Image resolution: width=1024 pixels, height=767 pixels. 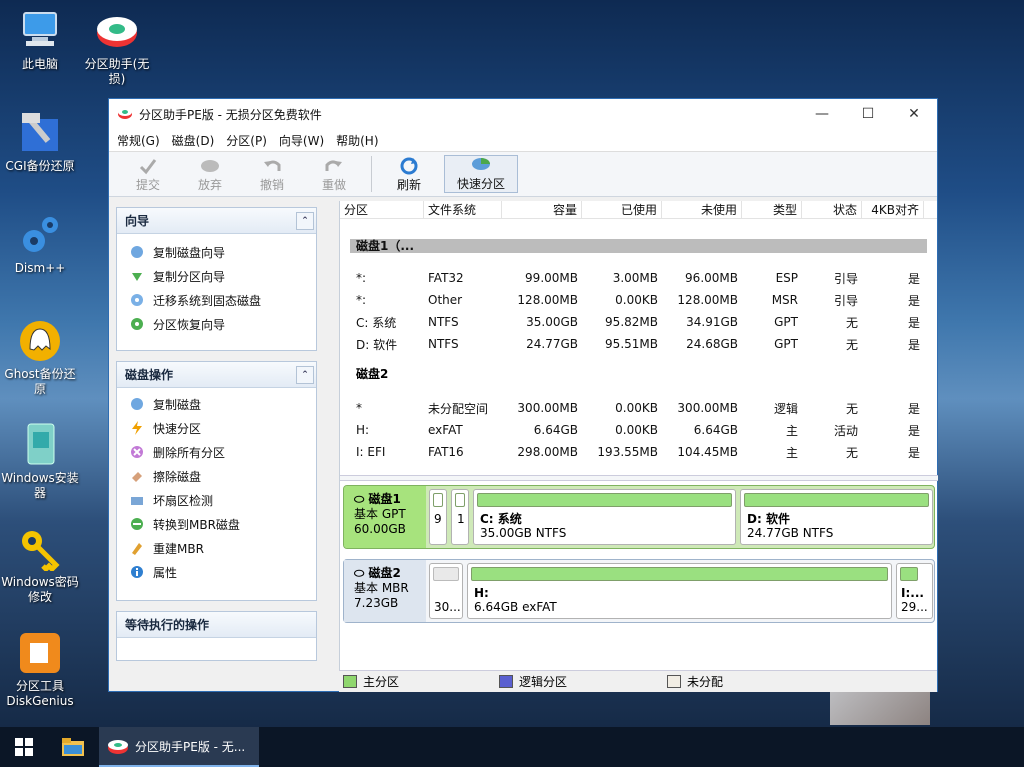 I want to click on col-status: 状态, so click(x=832, y=209).